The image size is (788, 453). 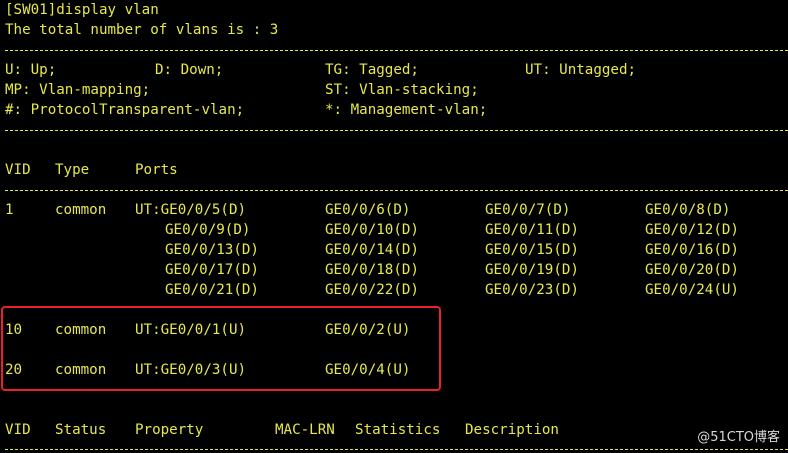 What do you see at coordinates (72, 170) in the screenshot?
I see `header-type: Type` at bounding box center [72, 170].